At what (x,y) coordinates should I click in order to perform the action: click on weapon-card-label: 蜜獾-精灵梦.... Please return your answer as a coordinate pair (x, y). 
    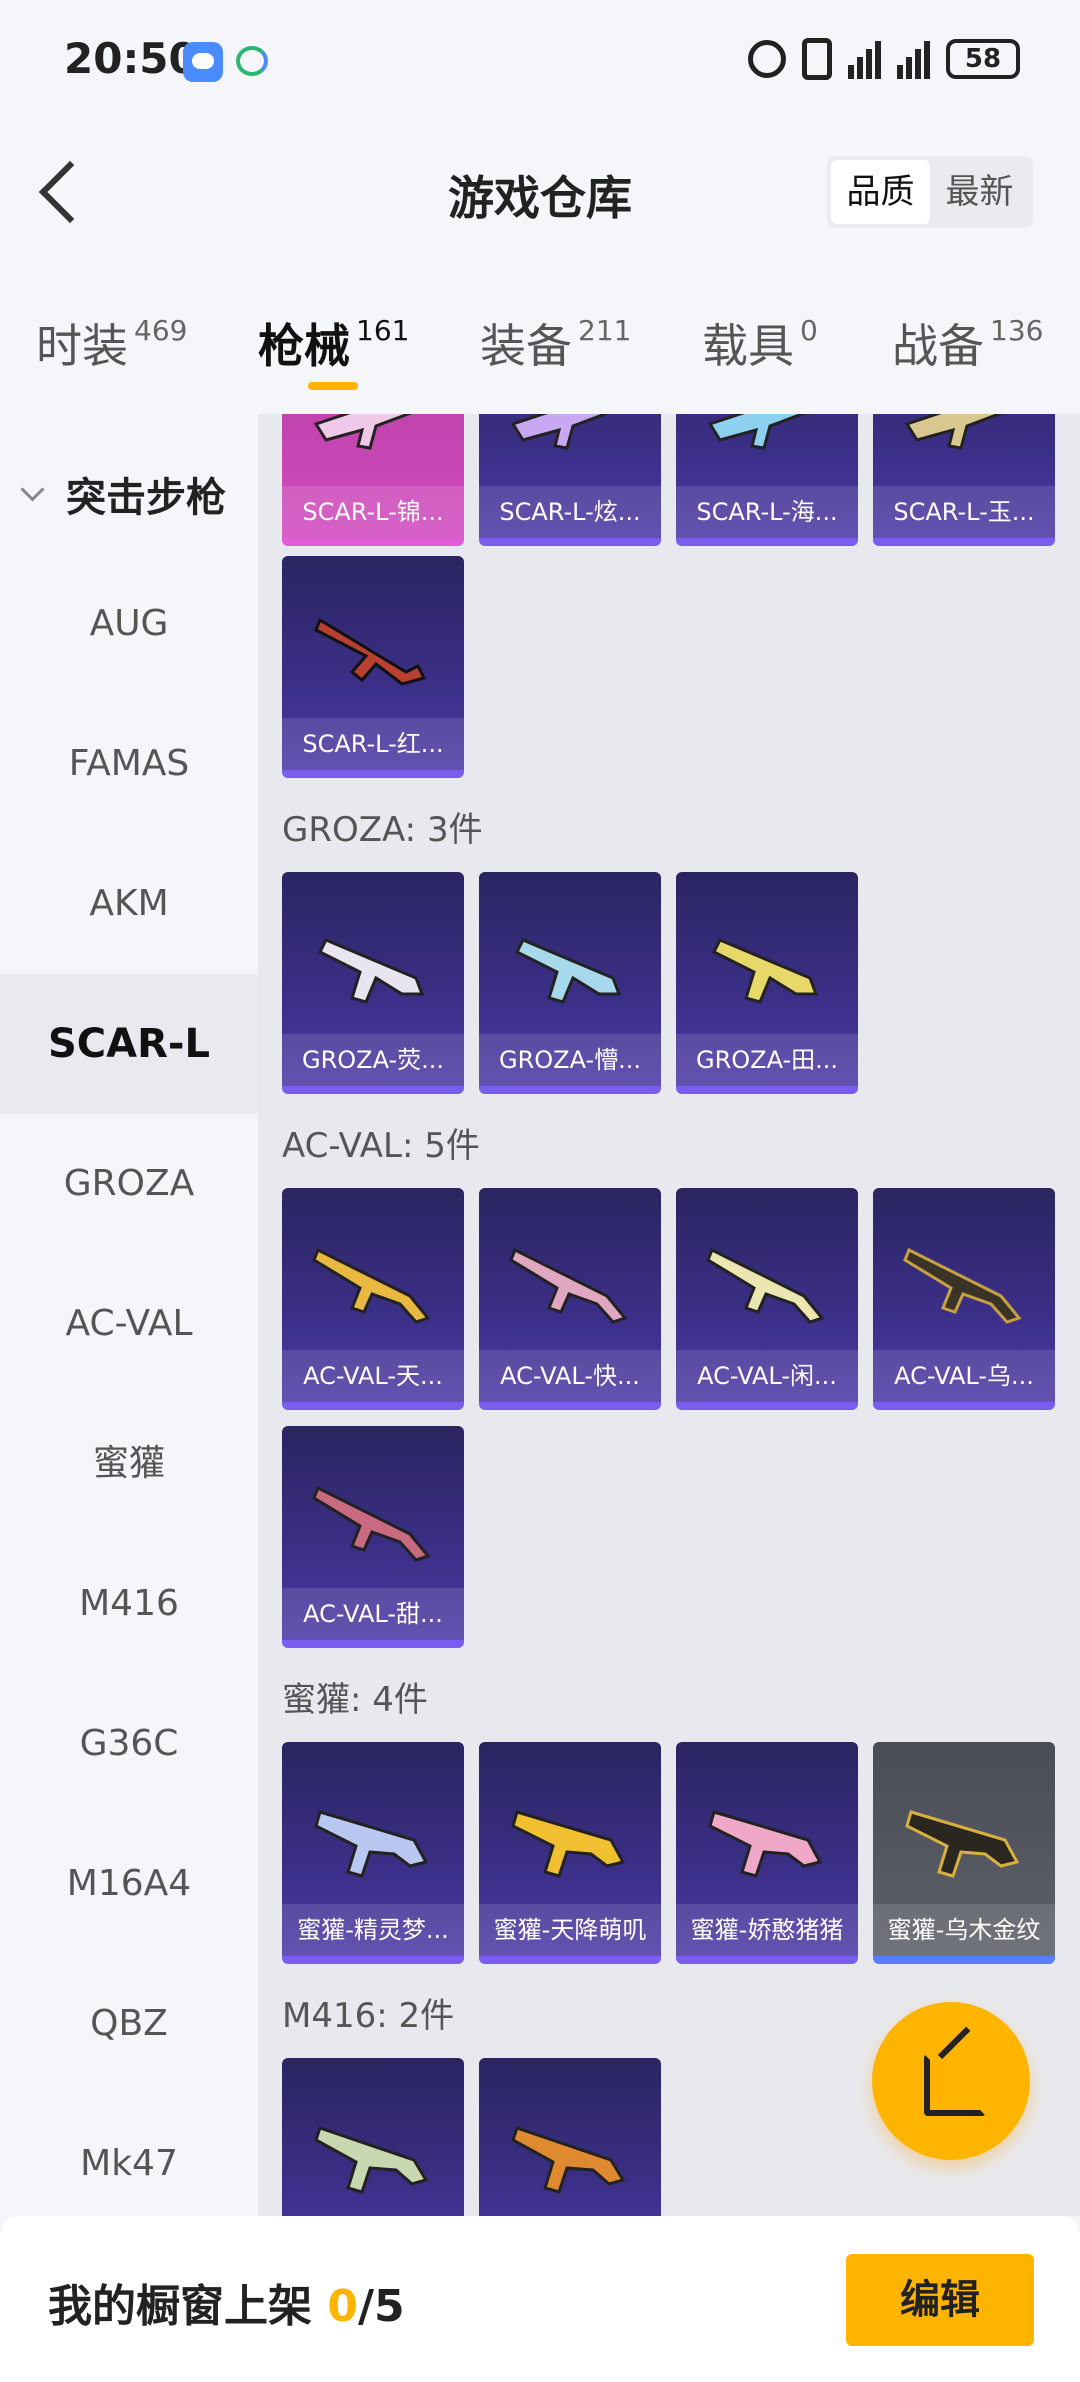
    Looking at the image, I should click on (373, 1930).